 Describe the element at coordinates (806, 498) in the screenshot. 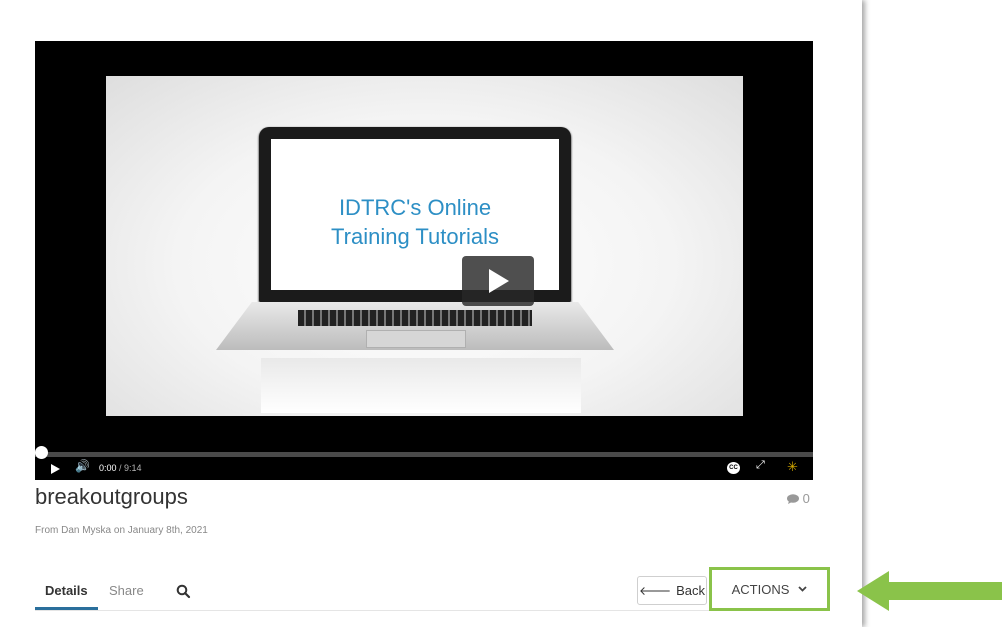

I see `comment-count-value: 0` at that location.